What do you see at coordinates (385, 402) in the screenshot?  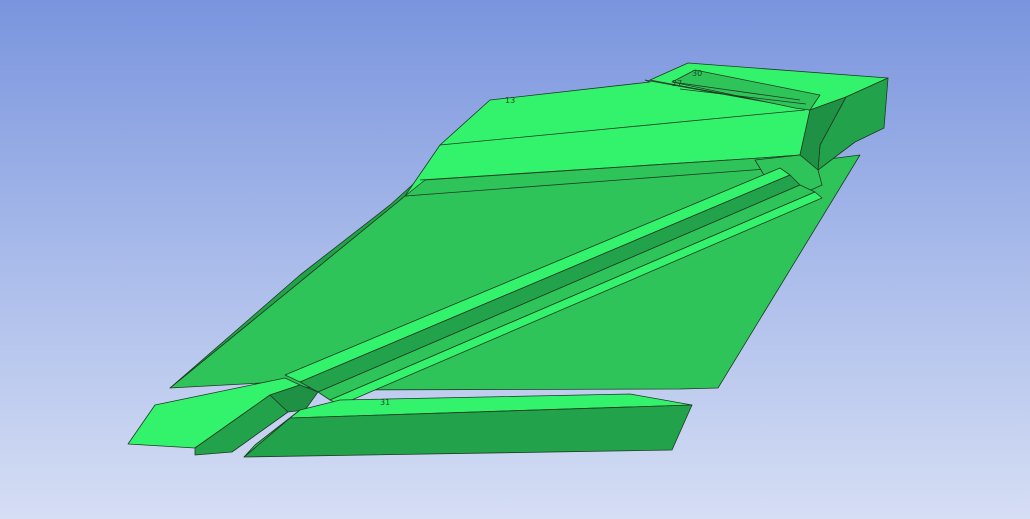 I see `model-label-31: 31` at bounding box center [385, 402].